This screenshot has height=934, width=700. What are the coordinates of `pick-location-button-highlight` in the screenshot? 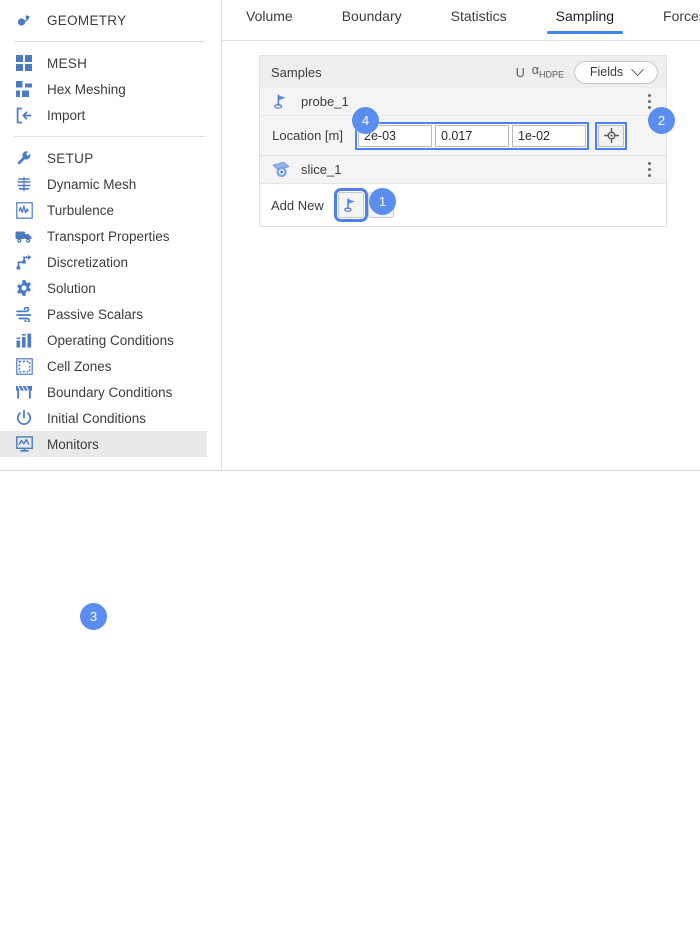 It's located at (611, 135).